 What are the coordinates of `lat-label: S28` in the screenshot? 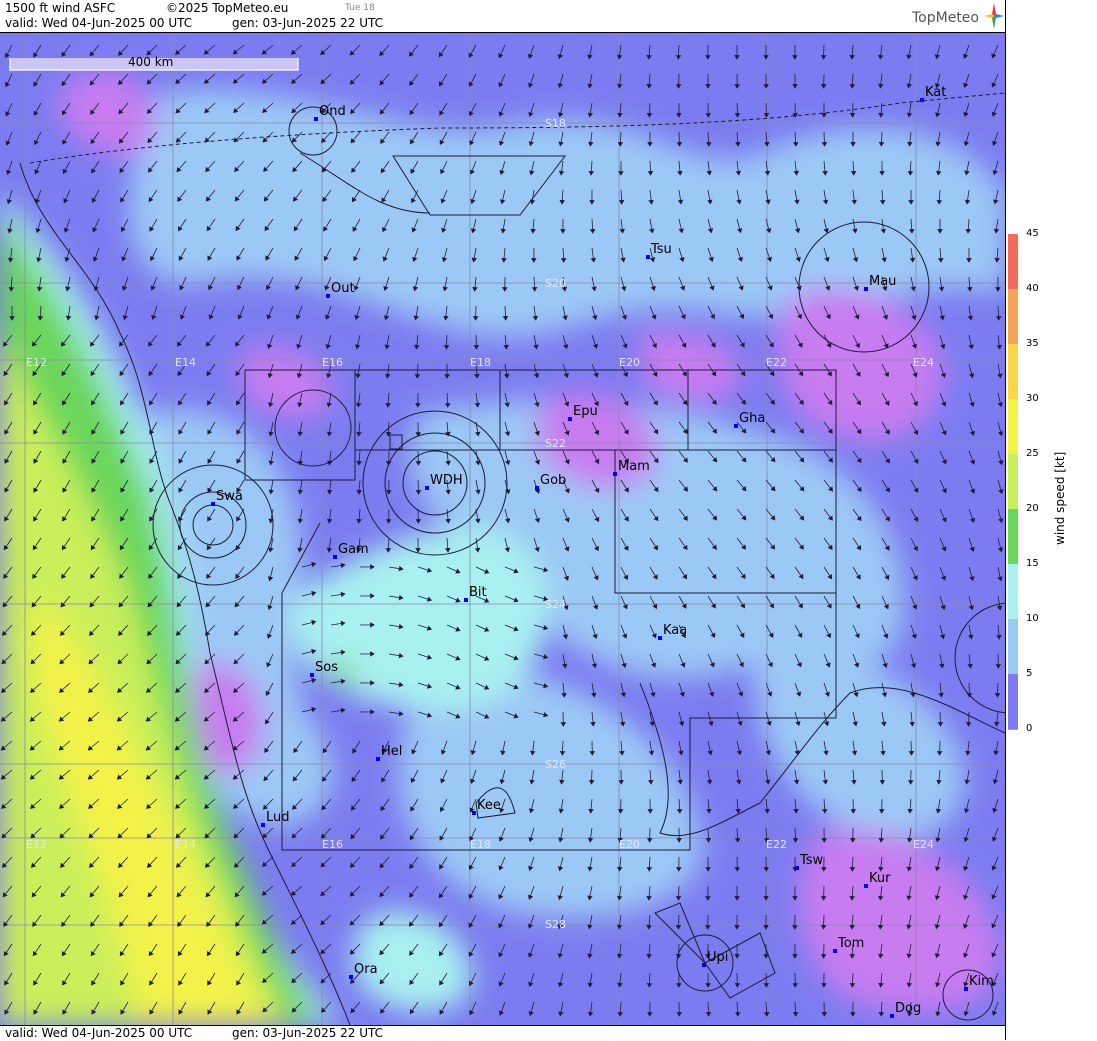 It's located at (555, 924).